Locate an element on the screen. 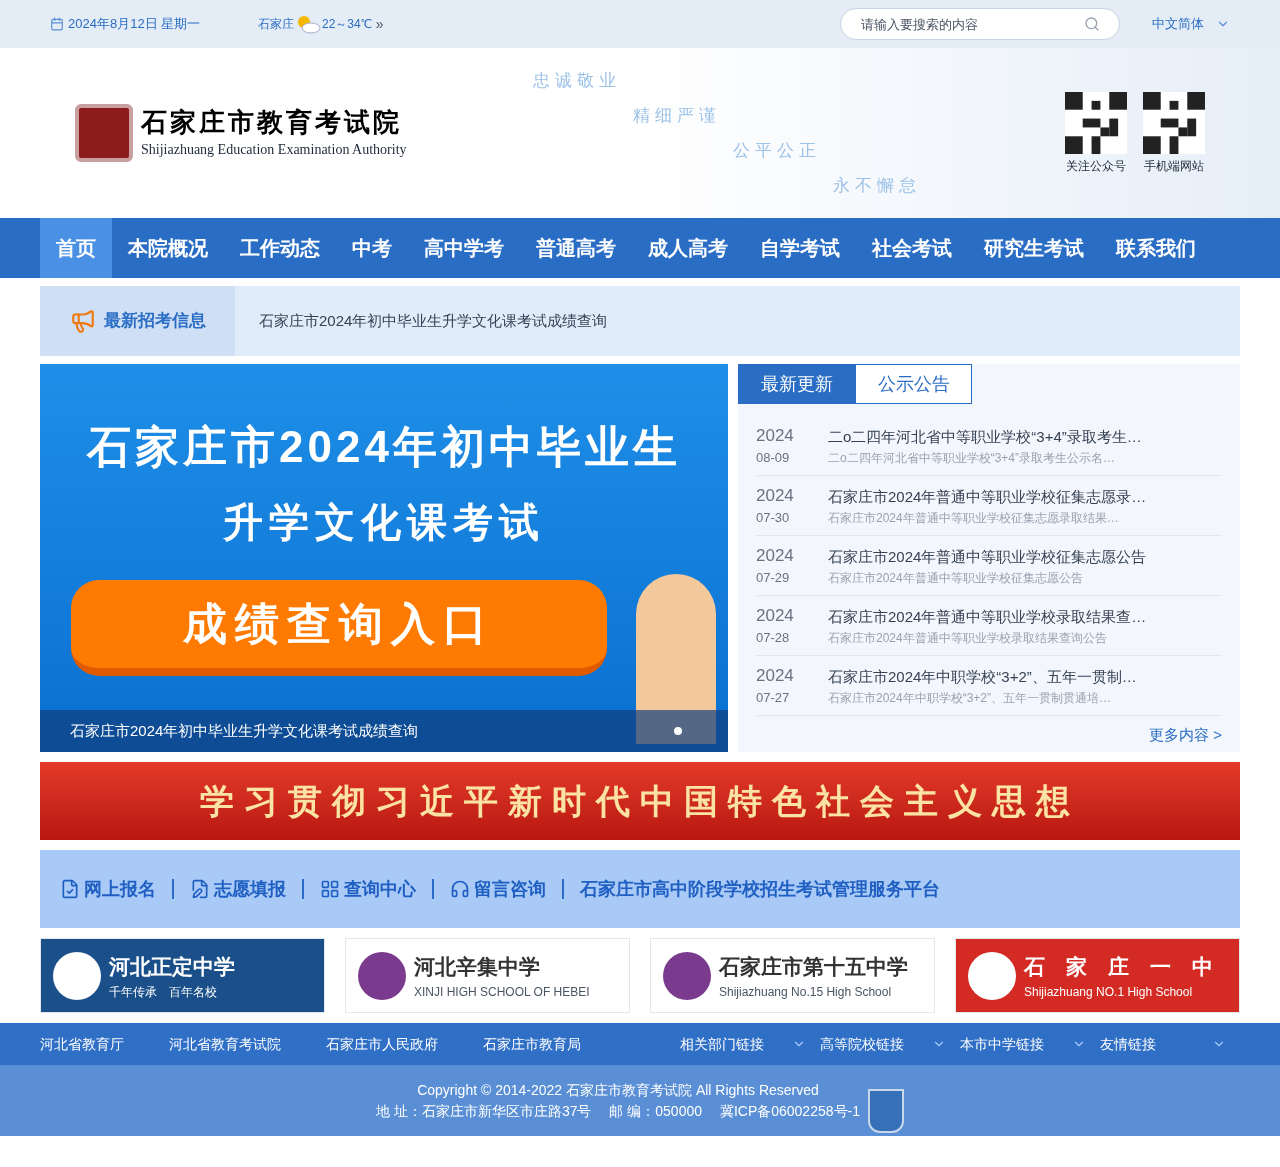  city-text: 石家庄 is located at coordinates (276, 24).